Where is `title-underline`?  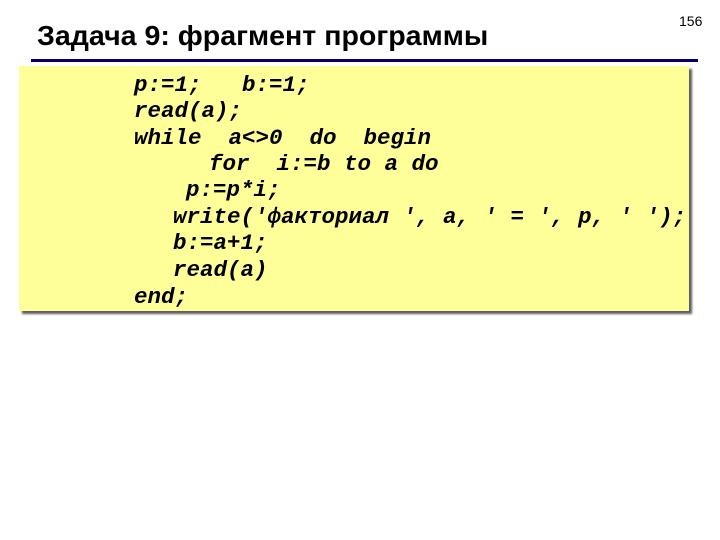
title-underline is located at coordinates (364, 60).